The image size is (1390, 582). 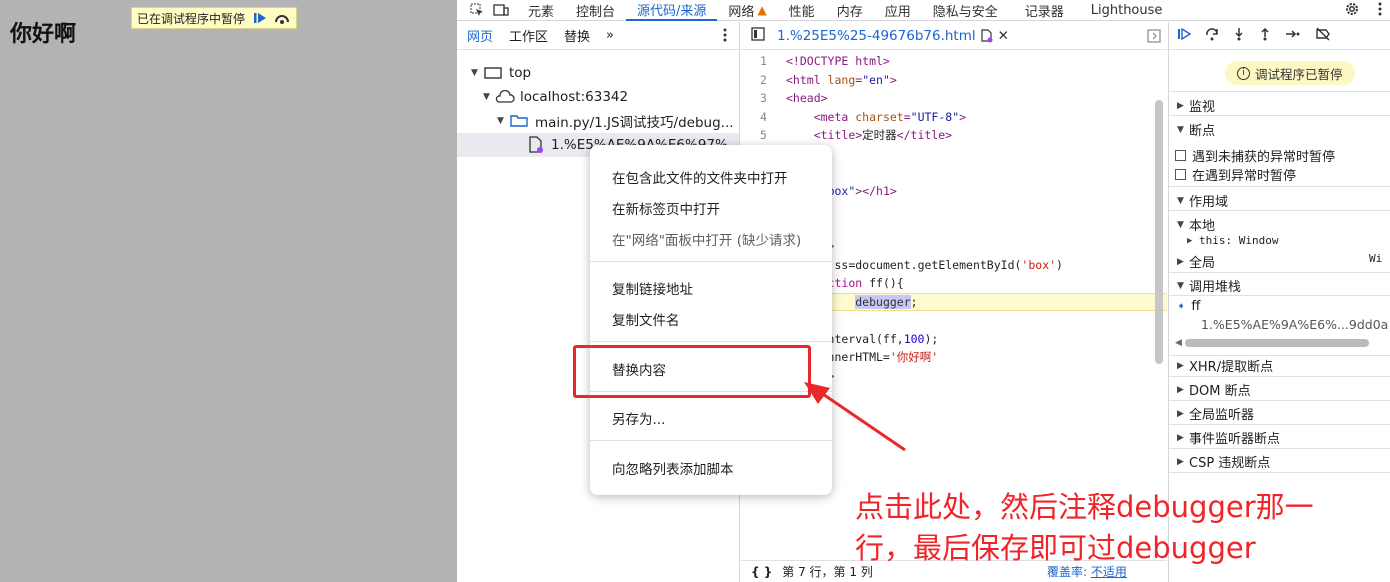 What do you see at coordinates (577, 35) in the screenshot?
I see `nav-tab-overrides: 替换` at bounding box center [577, 35].